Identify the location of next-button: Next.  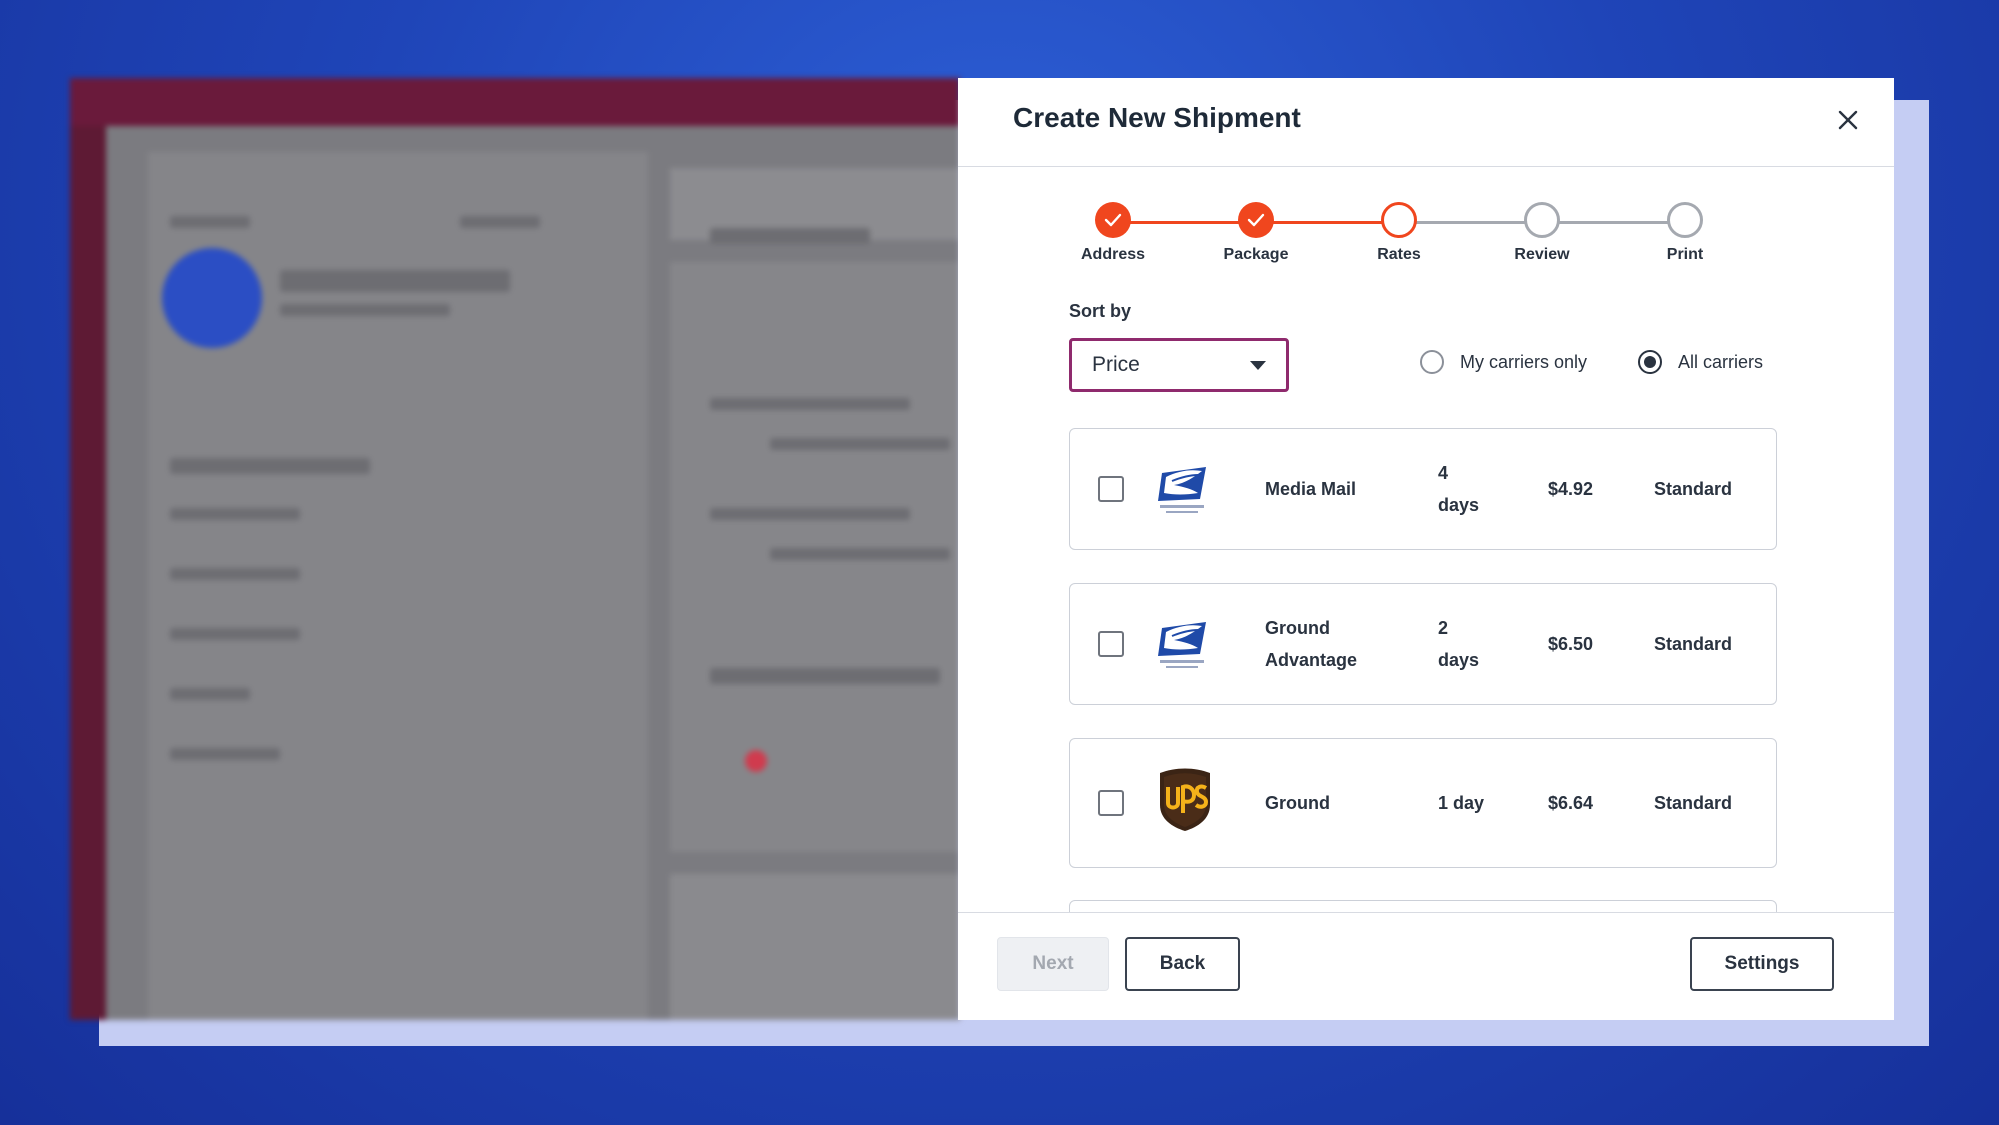
(1053, 964).